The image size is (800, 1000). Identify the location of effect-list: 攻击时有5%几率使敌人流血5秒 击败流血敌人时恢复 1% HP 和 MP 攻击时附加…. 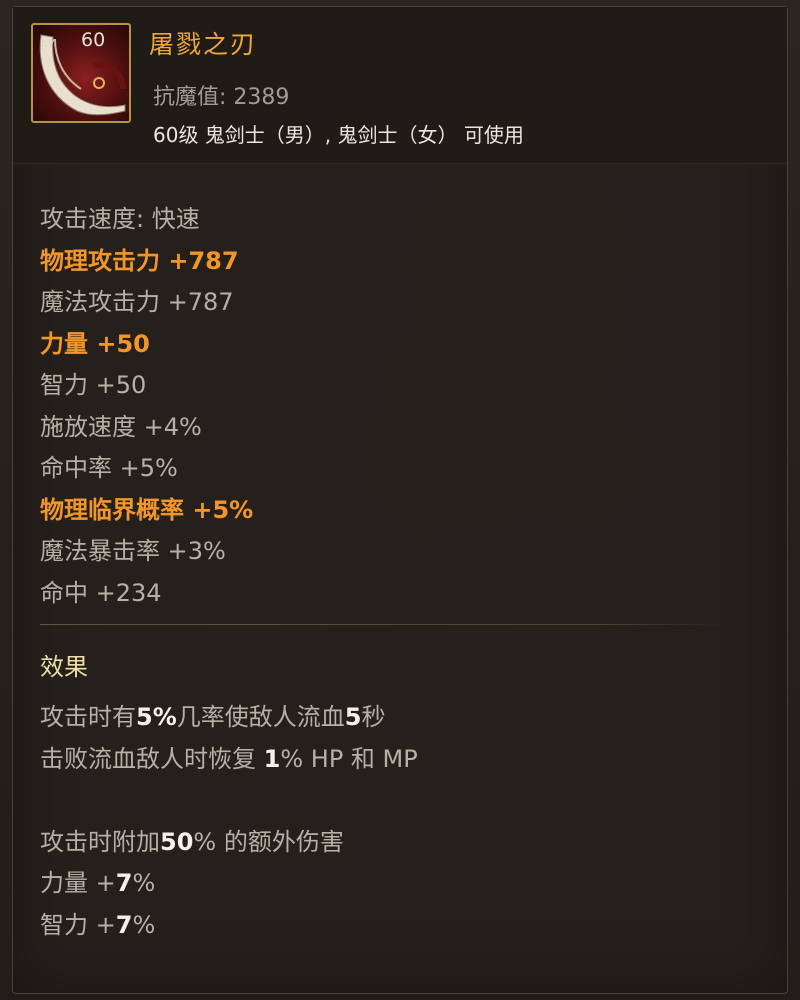
(229, 821).